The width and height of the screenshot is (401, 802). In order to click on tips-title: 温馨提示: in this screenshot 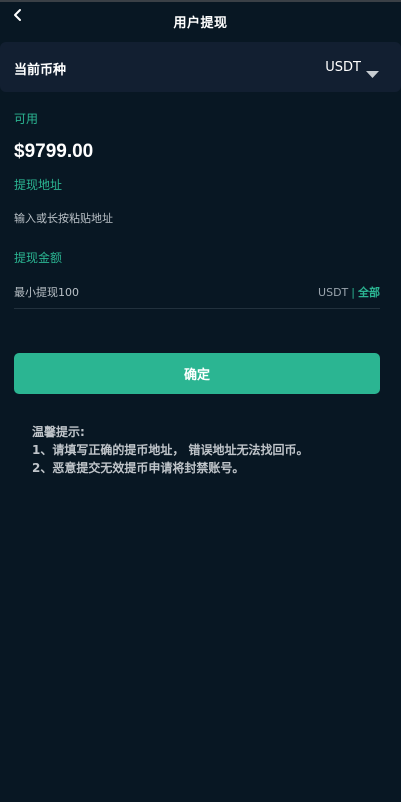, I will do `click(58, 432)`.